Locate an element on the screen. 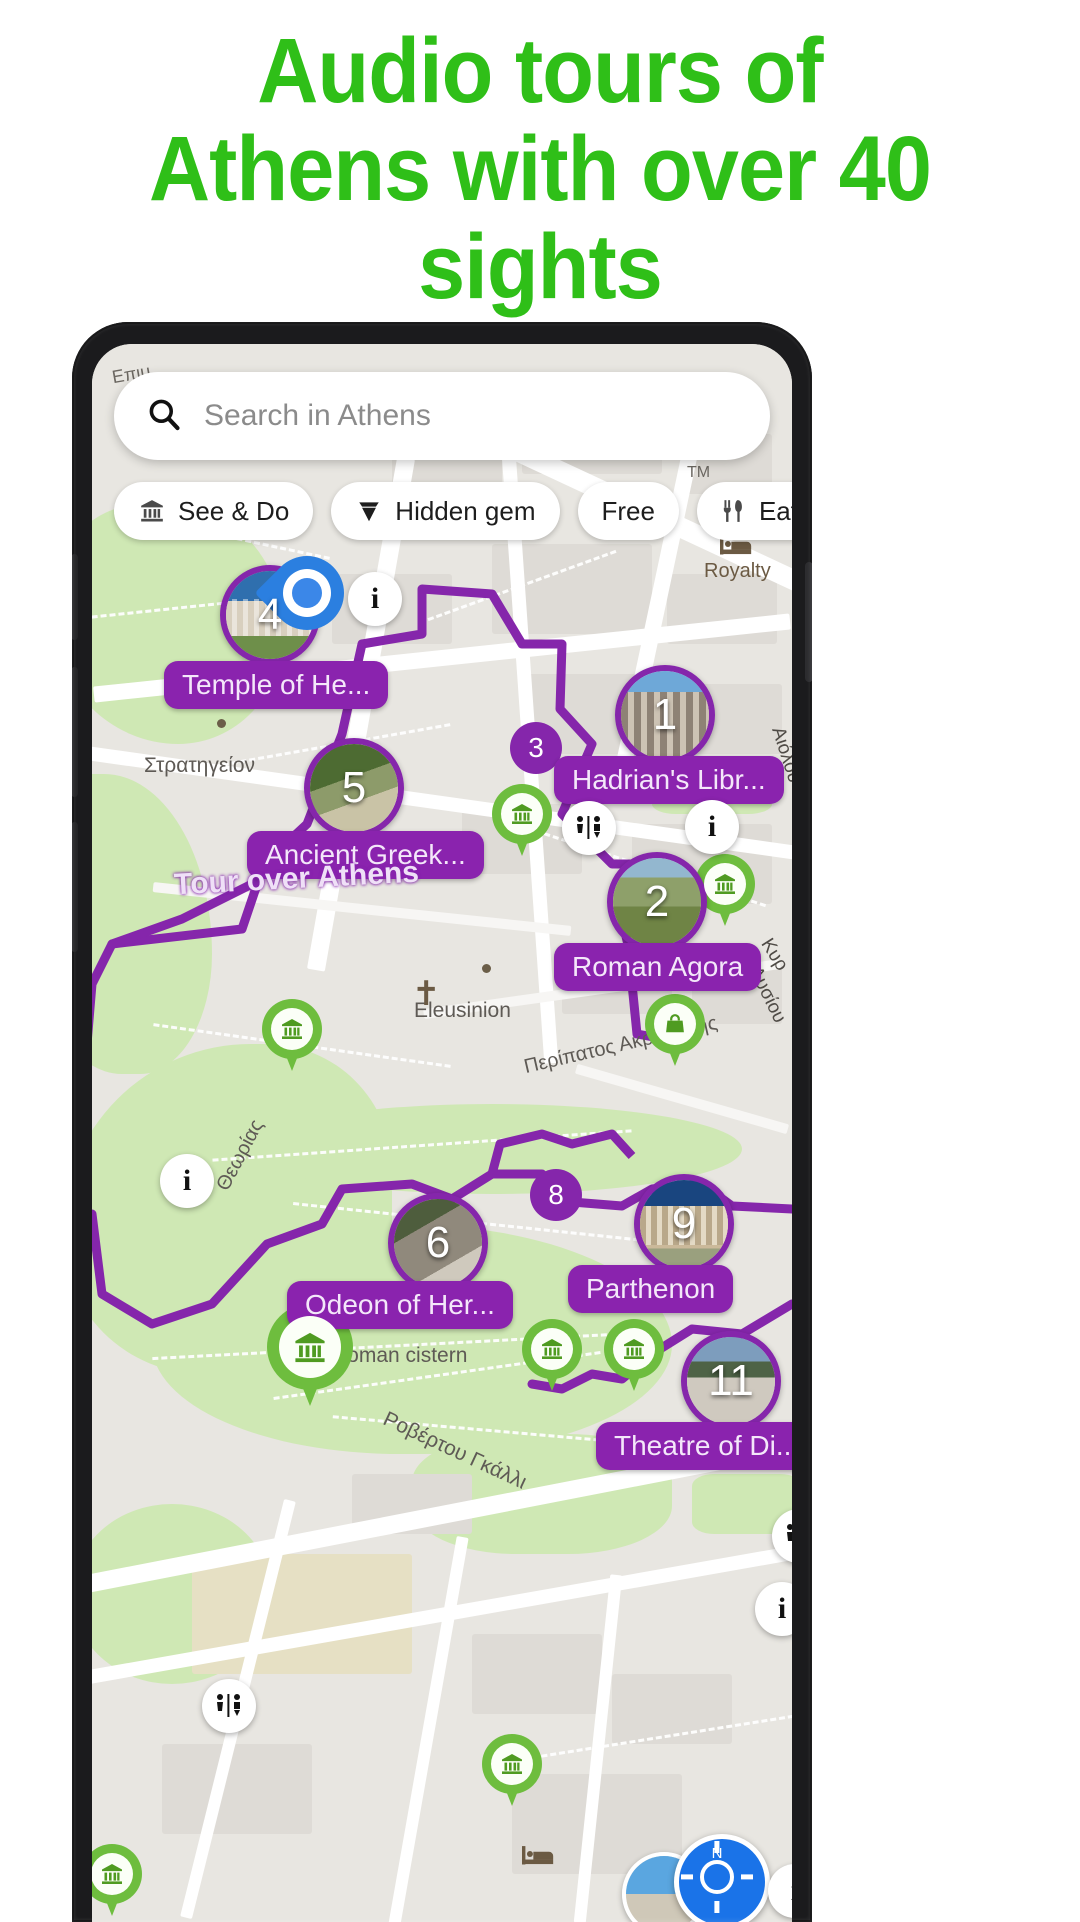  sight-marker-11: 11 is located at coordinates (731, 1381).